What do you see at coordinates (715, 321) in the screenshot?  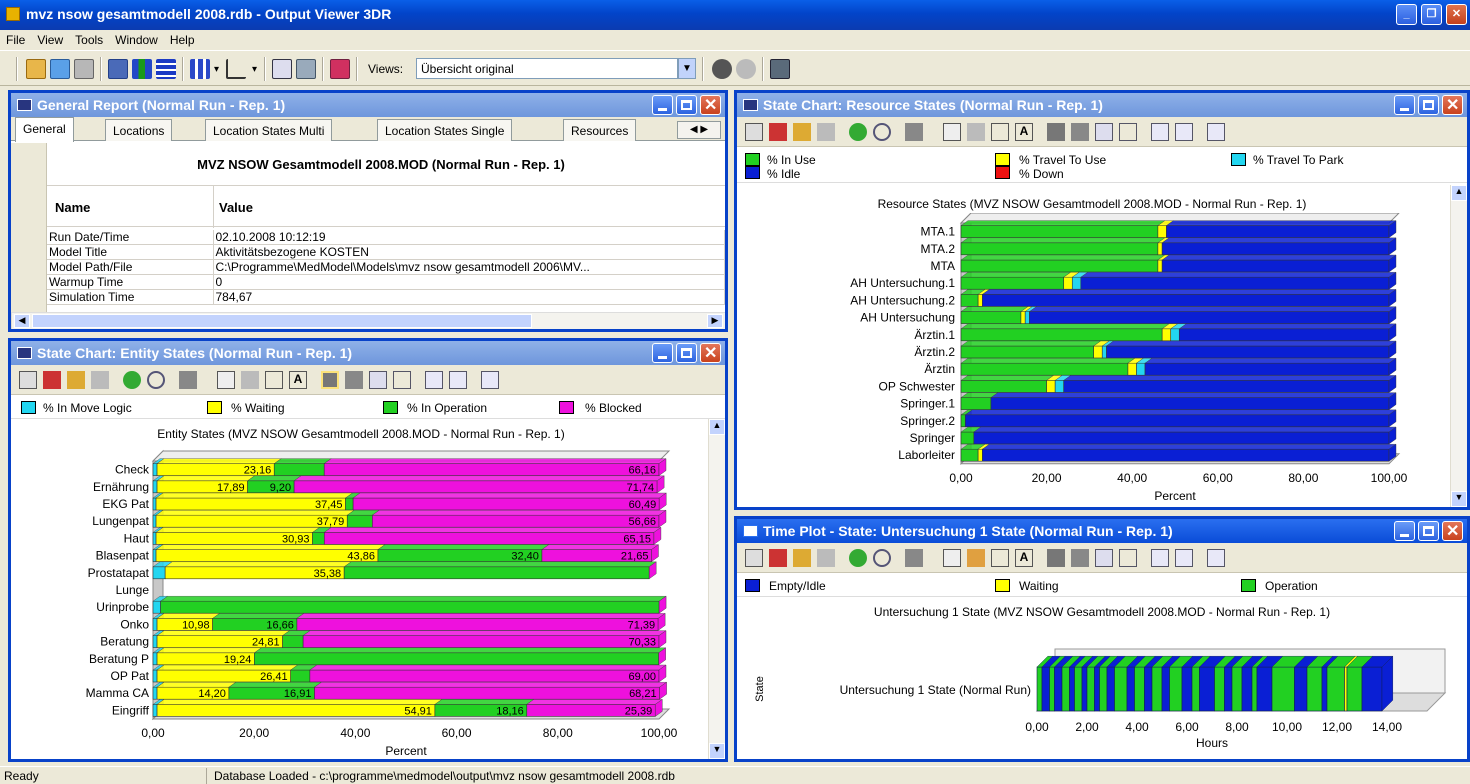 I see `scroll-right-icon: ▶` at bounding box center [715, 321].